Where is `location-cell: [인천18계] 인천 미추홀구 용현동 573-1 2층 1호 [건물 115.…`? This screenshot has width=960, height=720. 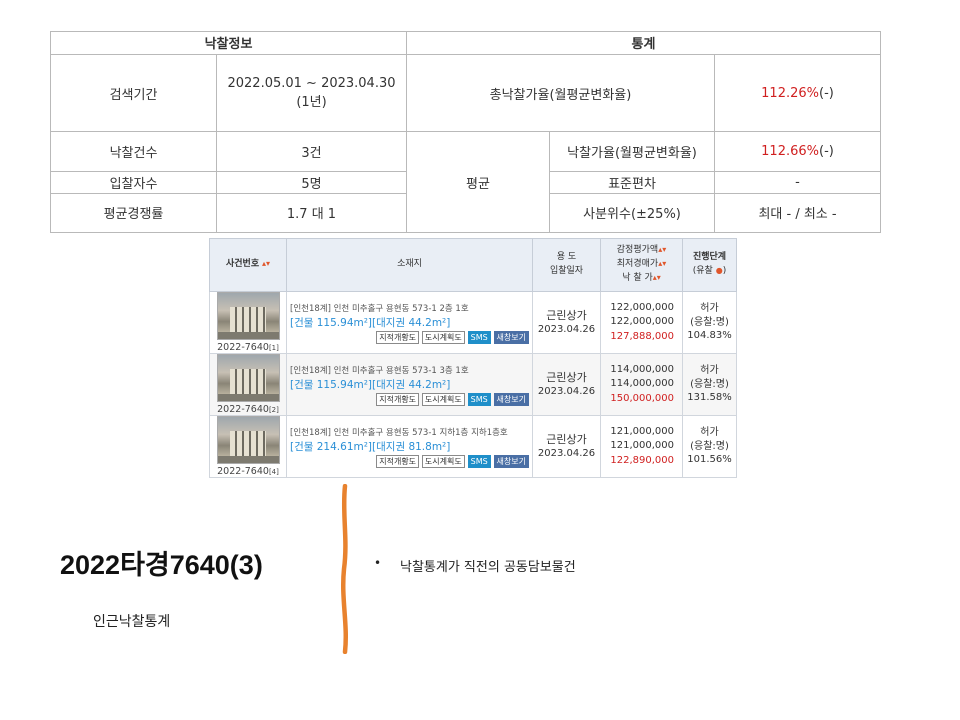 location-cell: [인천18계] 인천 미추홀구 용현동 573-1 2층 1호 [건물 115.… is located at coordinates (409, 322).